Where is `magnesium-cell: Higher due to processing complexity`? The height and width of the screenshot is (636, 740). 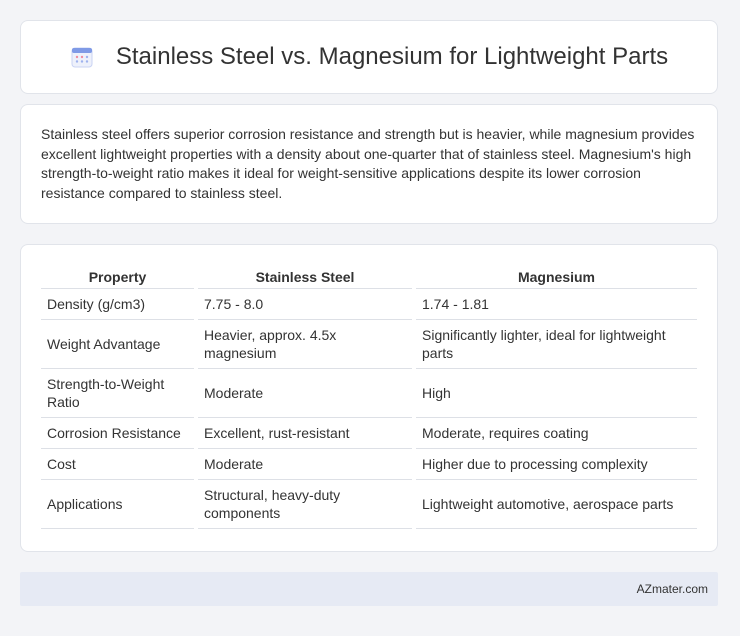 magnesium-cell: Higher due to processing complexity is located at coordinates (556, 464).